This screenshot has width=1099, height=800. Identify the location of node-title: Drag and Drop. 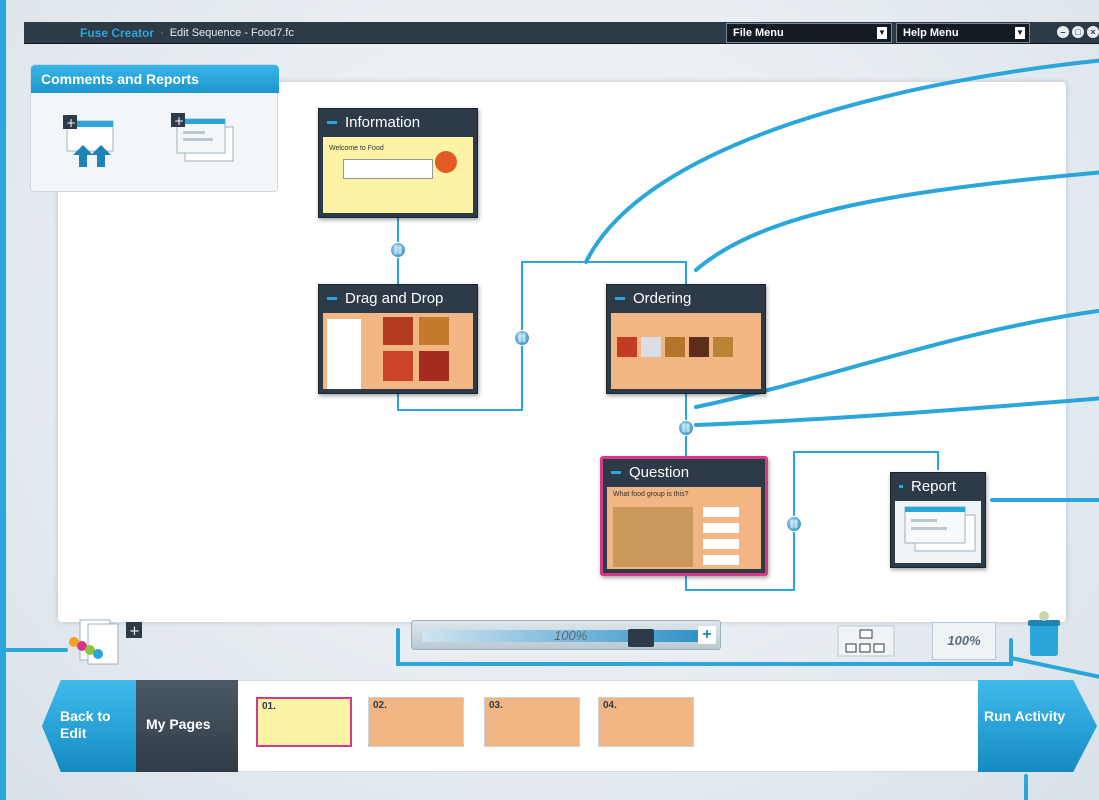
(394, 298).